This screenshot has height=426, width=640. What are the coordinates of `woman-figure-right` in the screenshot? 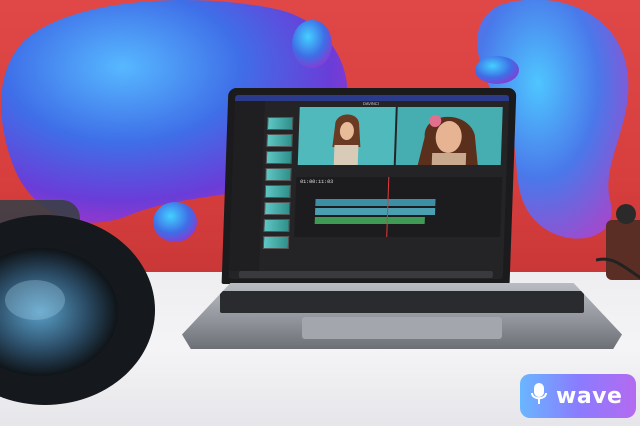 It's located at (447, 140).